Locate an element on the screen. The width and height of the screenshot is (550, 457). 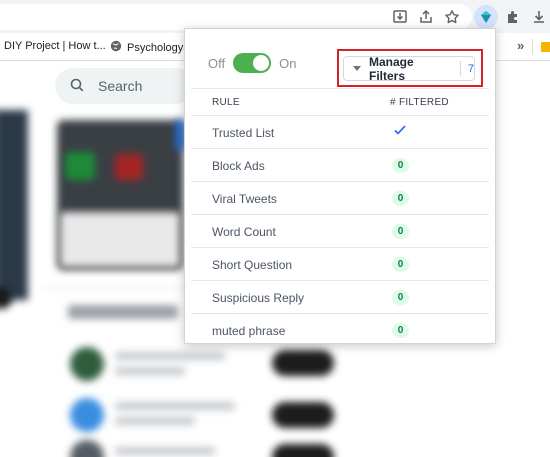
bookmarks-overflow-chevron-icon: » is located at coordinates (520, 45).